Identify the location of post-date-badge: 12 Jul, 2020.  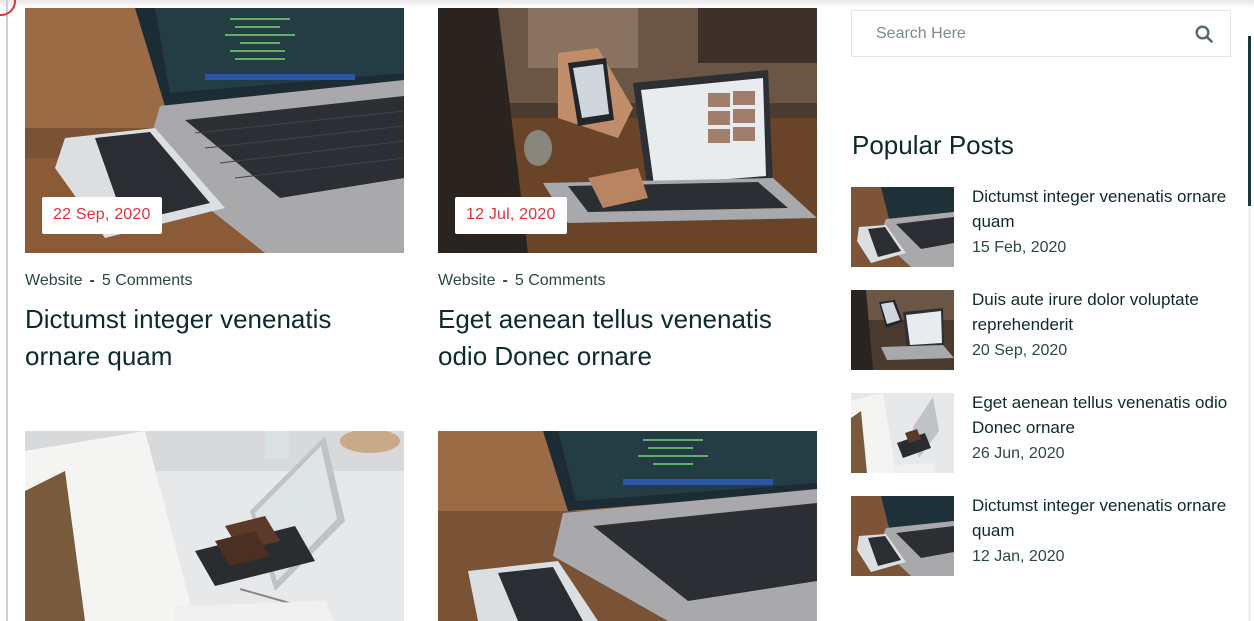
(511, 215).